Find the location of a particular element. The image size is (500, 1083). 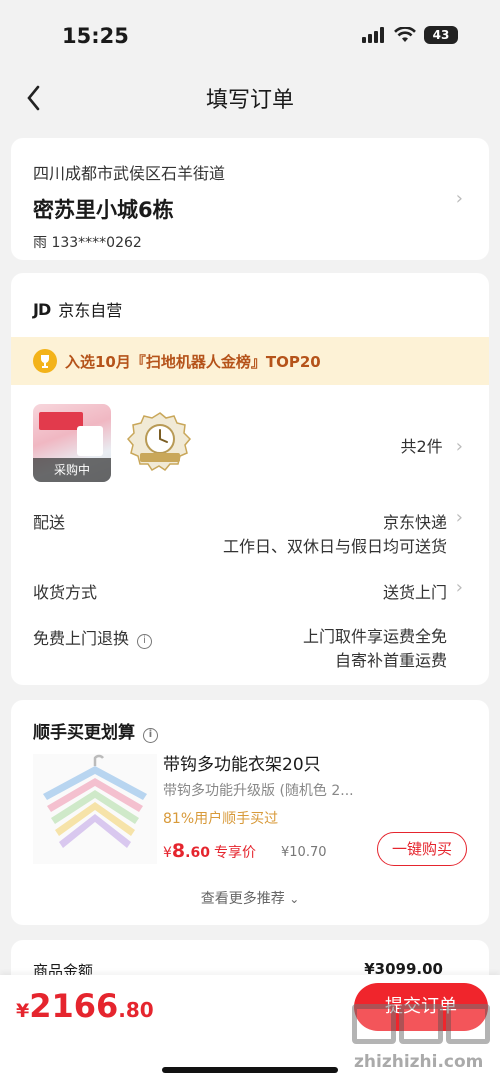

total-price: ¥2166.80 is located at coordinates (85, 1006).